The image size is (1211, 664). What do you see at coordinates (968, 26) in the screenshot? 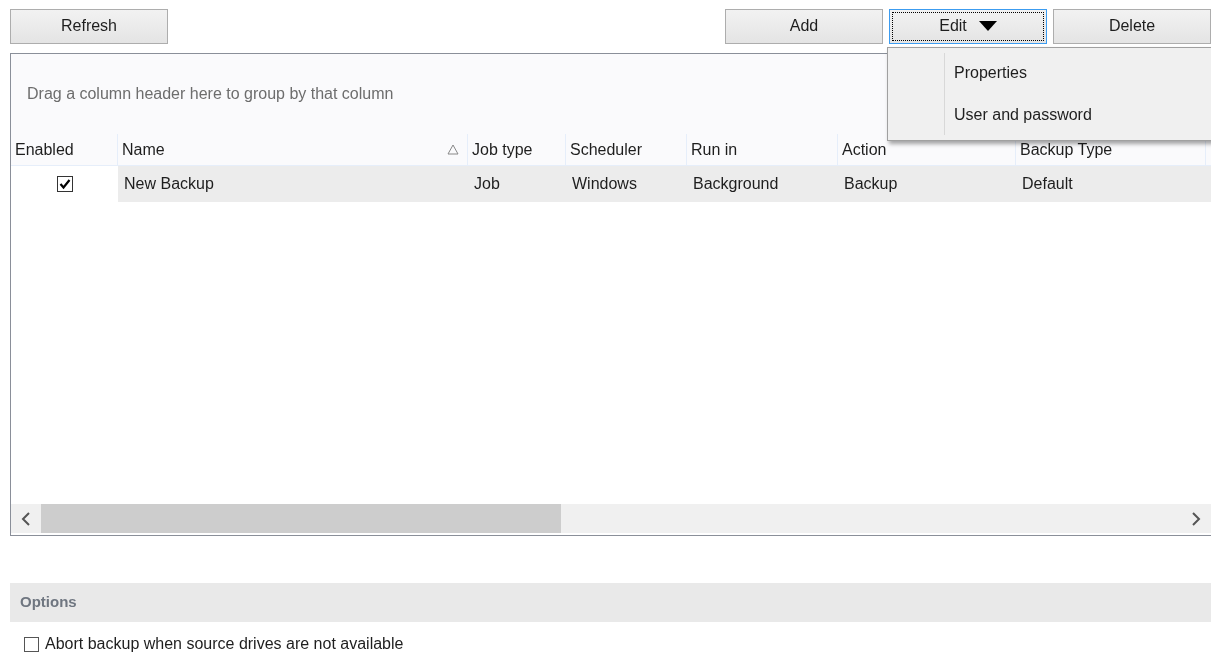
I see `toolbar-button: Edit` at bounding box center [968, 26].